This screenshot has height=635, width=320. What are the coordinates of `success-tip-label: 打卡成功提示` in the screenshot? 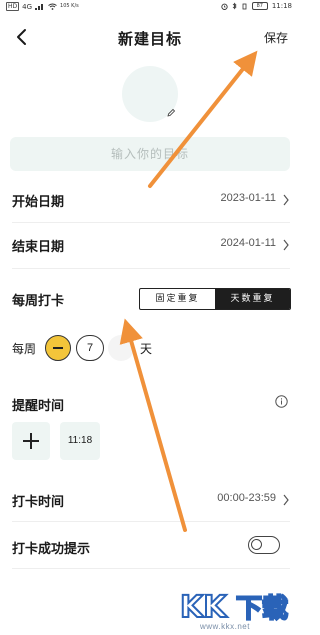 It's located at (51, 549).